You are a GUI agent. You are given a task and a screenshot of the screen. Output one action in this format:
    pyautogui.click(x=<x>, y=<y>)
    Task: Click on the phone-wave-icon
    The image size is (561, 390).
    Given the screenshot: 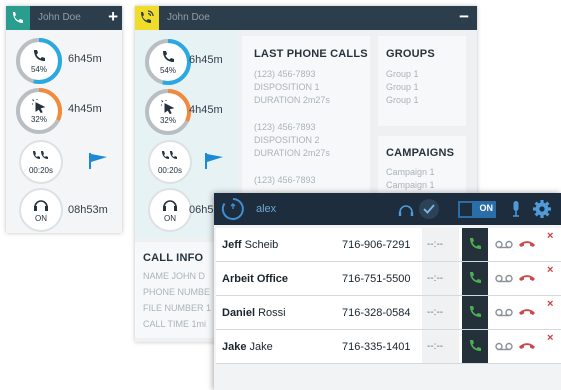 What is the action you would take?
    pyautogui.click(x=147, y=16)
    